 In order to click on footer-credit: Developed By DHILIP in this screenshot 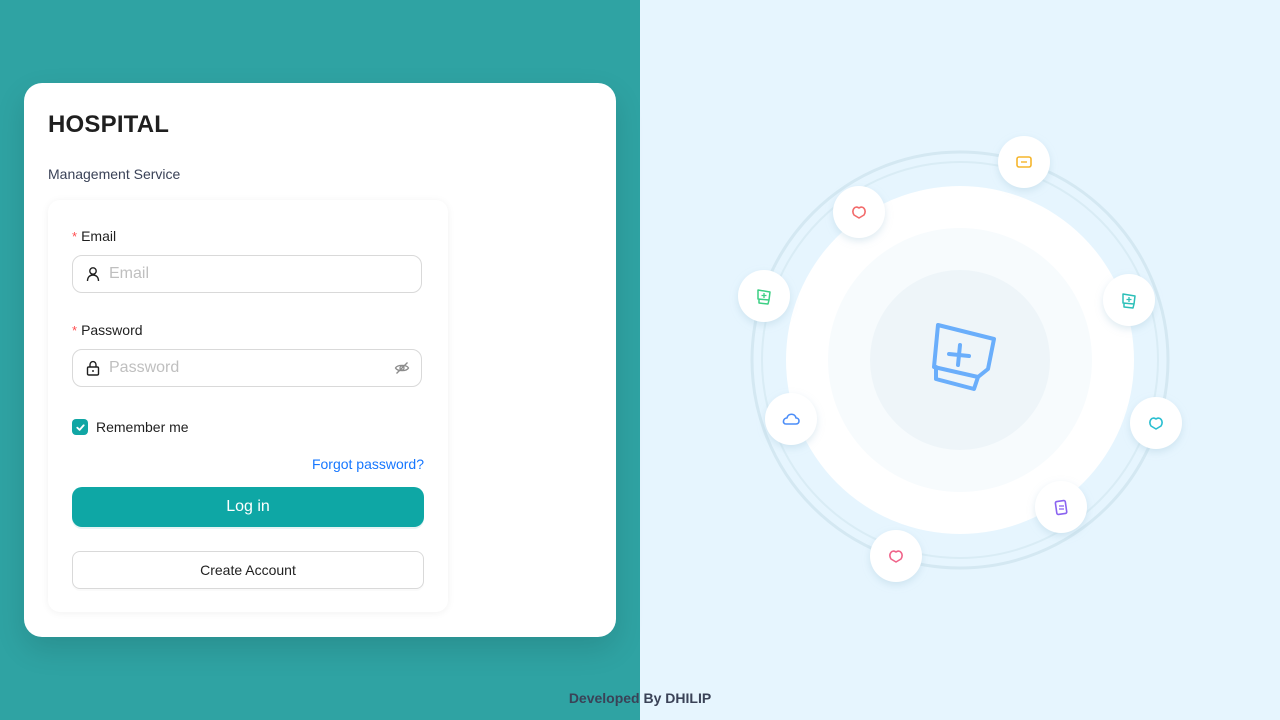, I will do `click(640, 698)`.